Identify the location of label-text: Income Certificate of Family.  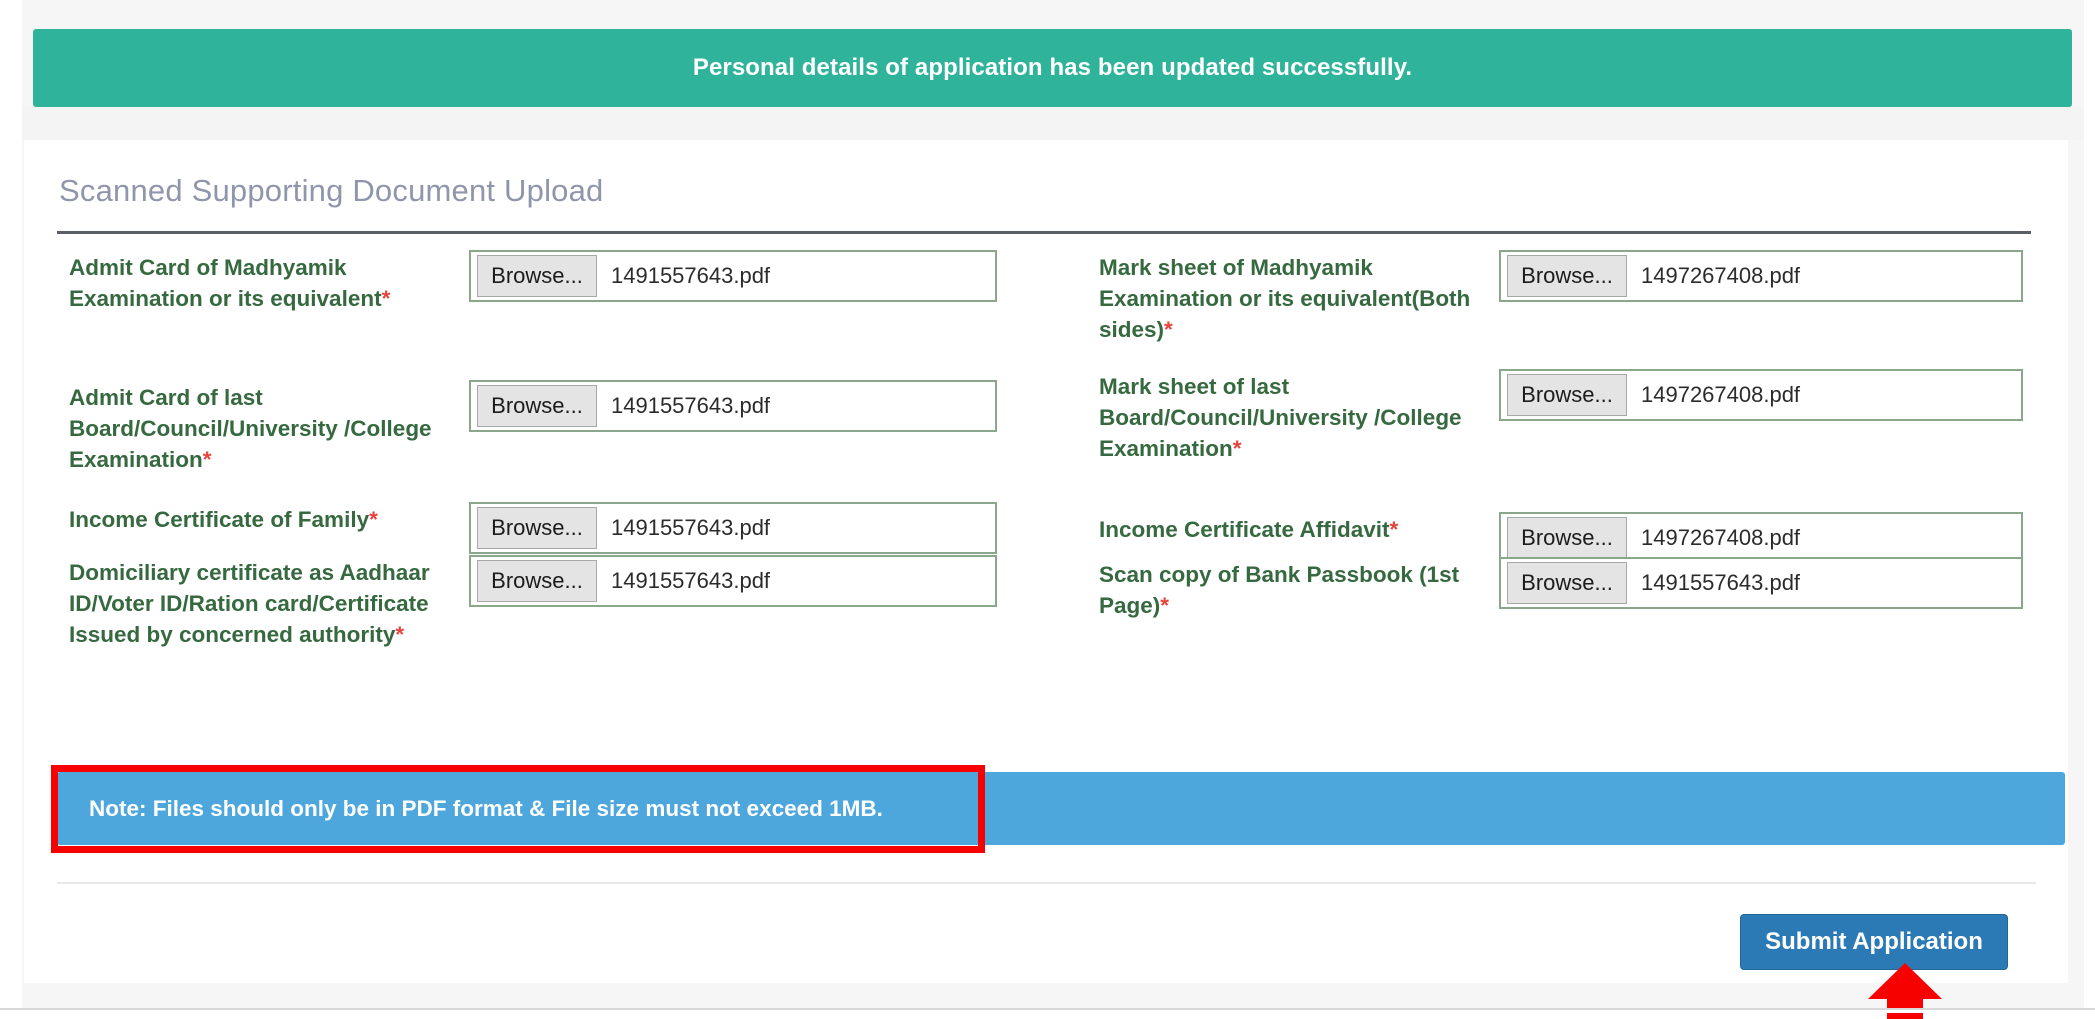
(219, 519).